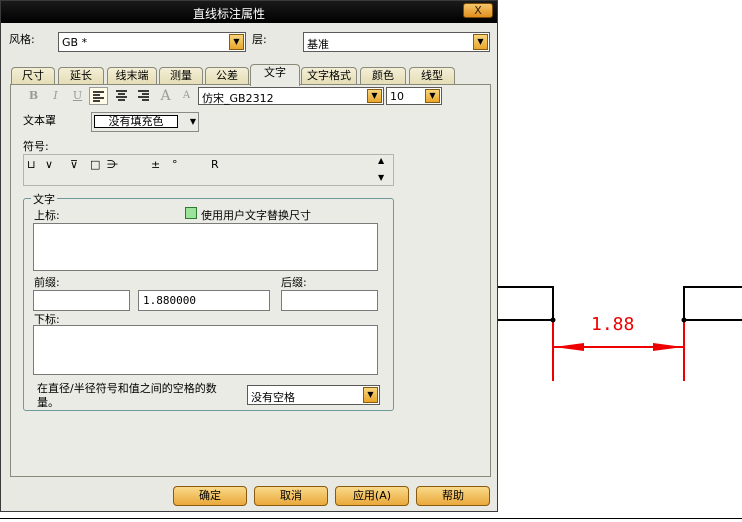 The image size is (742, 522). I want to click on symbol-countersink: ∨, so click(49, 164).